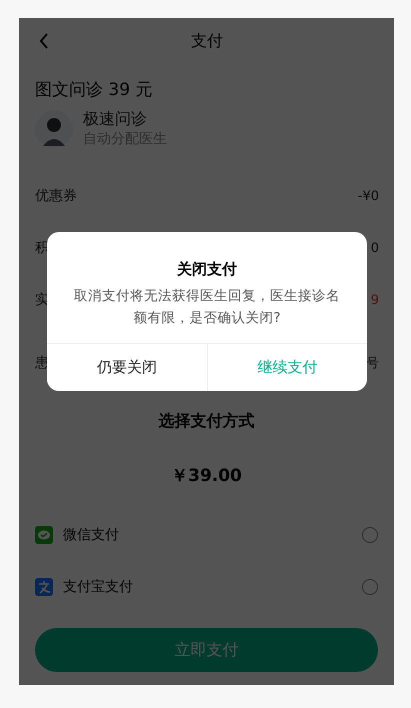 The height and width of the screenshot is (708, 411). Describe the element at coordinates (207, 307) in the screenshot. I see `dialog-message: 取消支付将无法获得医生回复，医生接诊名额有限，是否确认关闭?` at that location.